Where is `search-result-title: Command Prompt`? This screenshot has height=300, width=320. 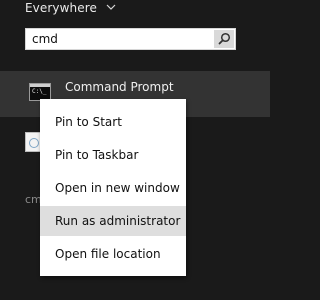
search-result-title: Command Prompt is located at coordinates (119, 87).